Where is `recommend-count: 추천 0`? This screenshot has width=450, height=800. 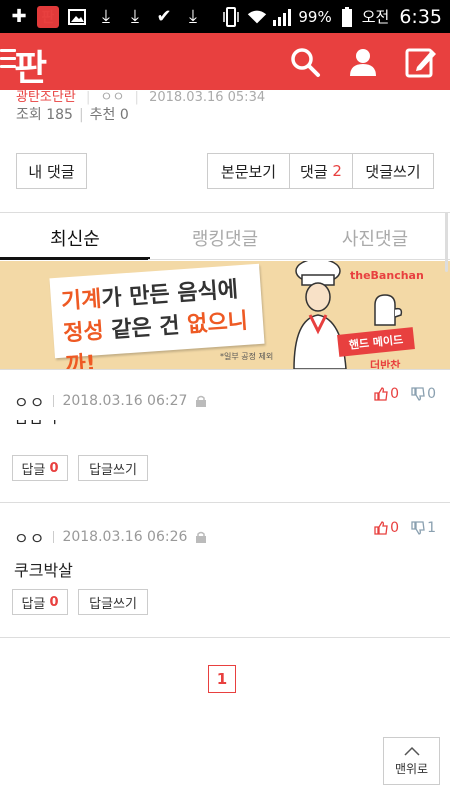
recommend-count: 추천 0 is located at coordinates (109, 115).